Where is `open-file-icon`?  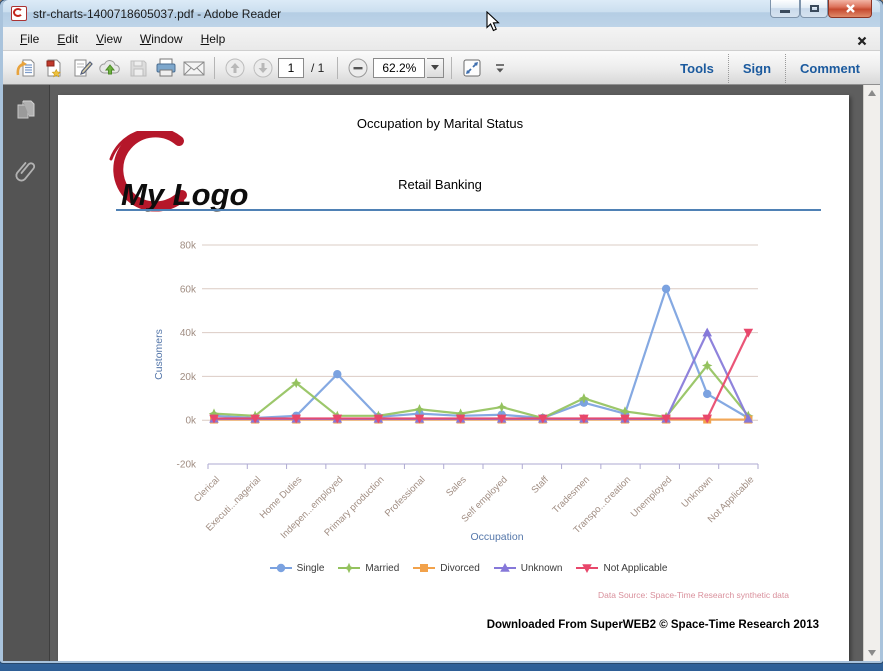 open-file-icon is located at coordinates (25, 67).